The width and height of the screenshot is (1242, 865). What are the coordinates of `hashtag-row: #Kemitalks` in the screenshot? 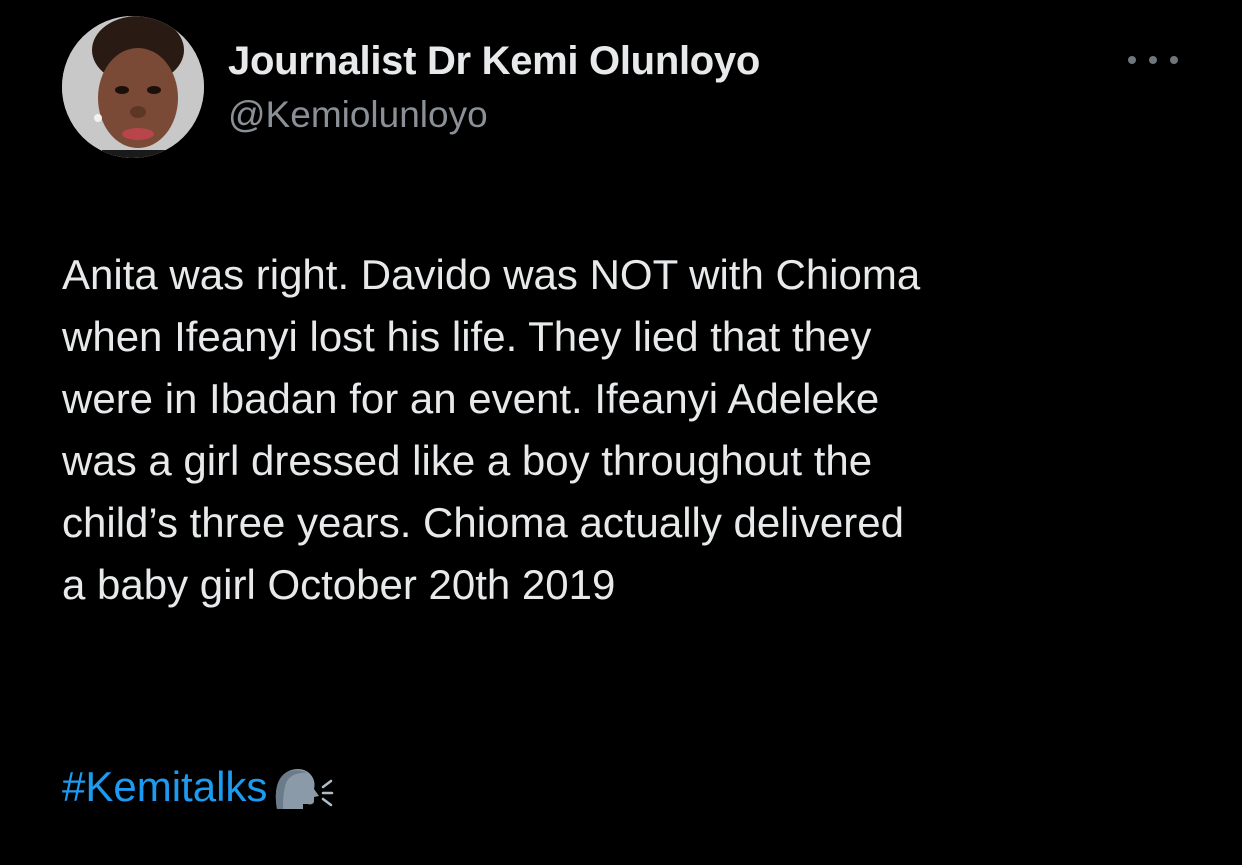 It's located at (198, 787).